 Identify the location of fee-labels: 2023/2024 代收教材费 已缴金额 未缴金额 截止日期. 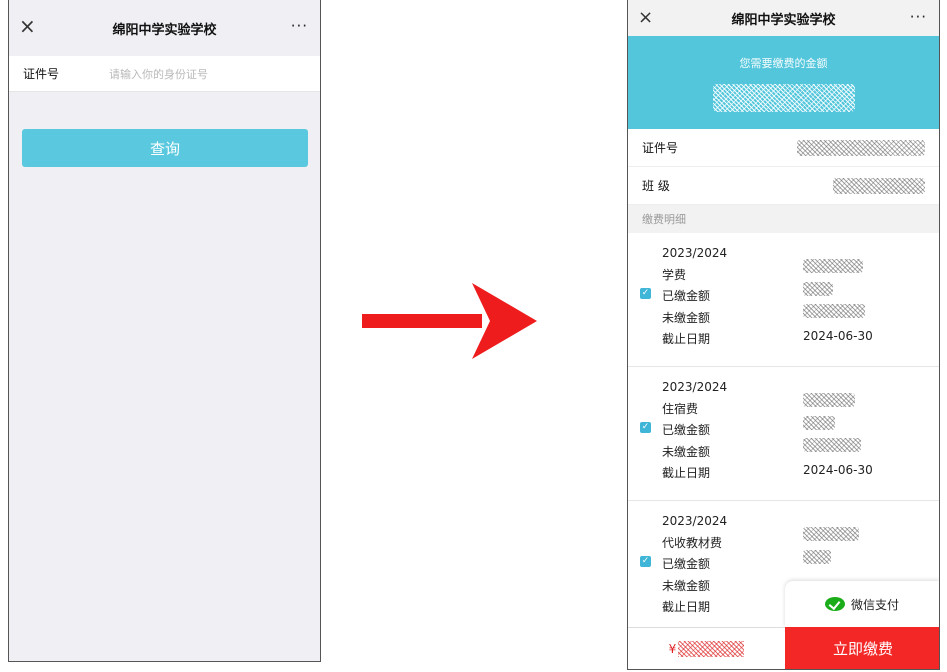
(694, 565).